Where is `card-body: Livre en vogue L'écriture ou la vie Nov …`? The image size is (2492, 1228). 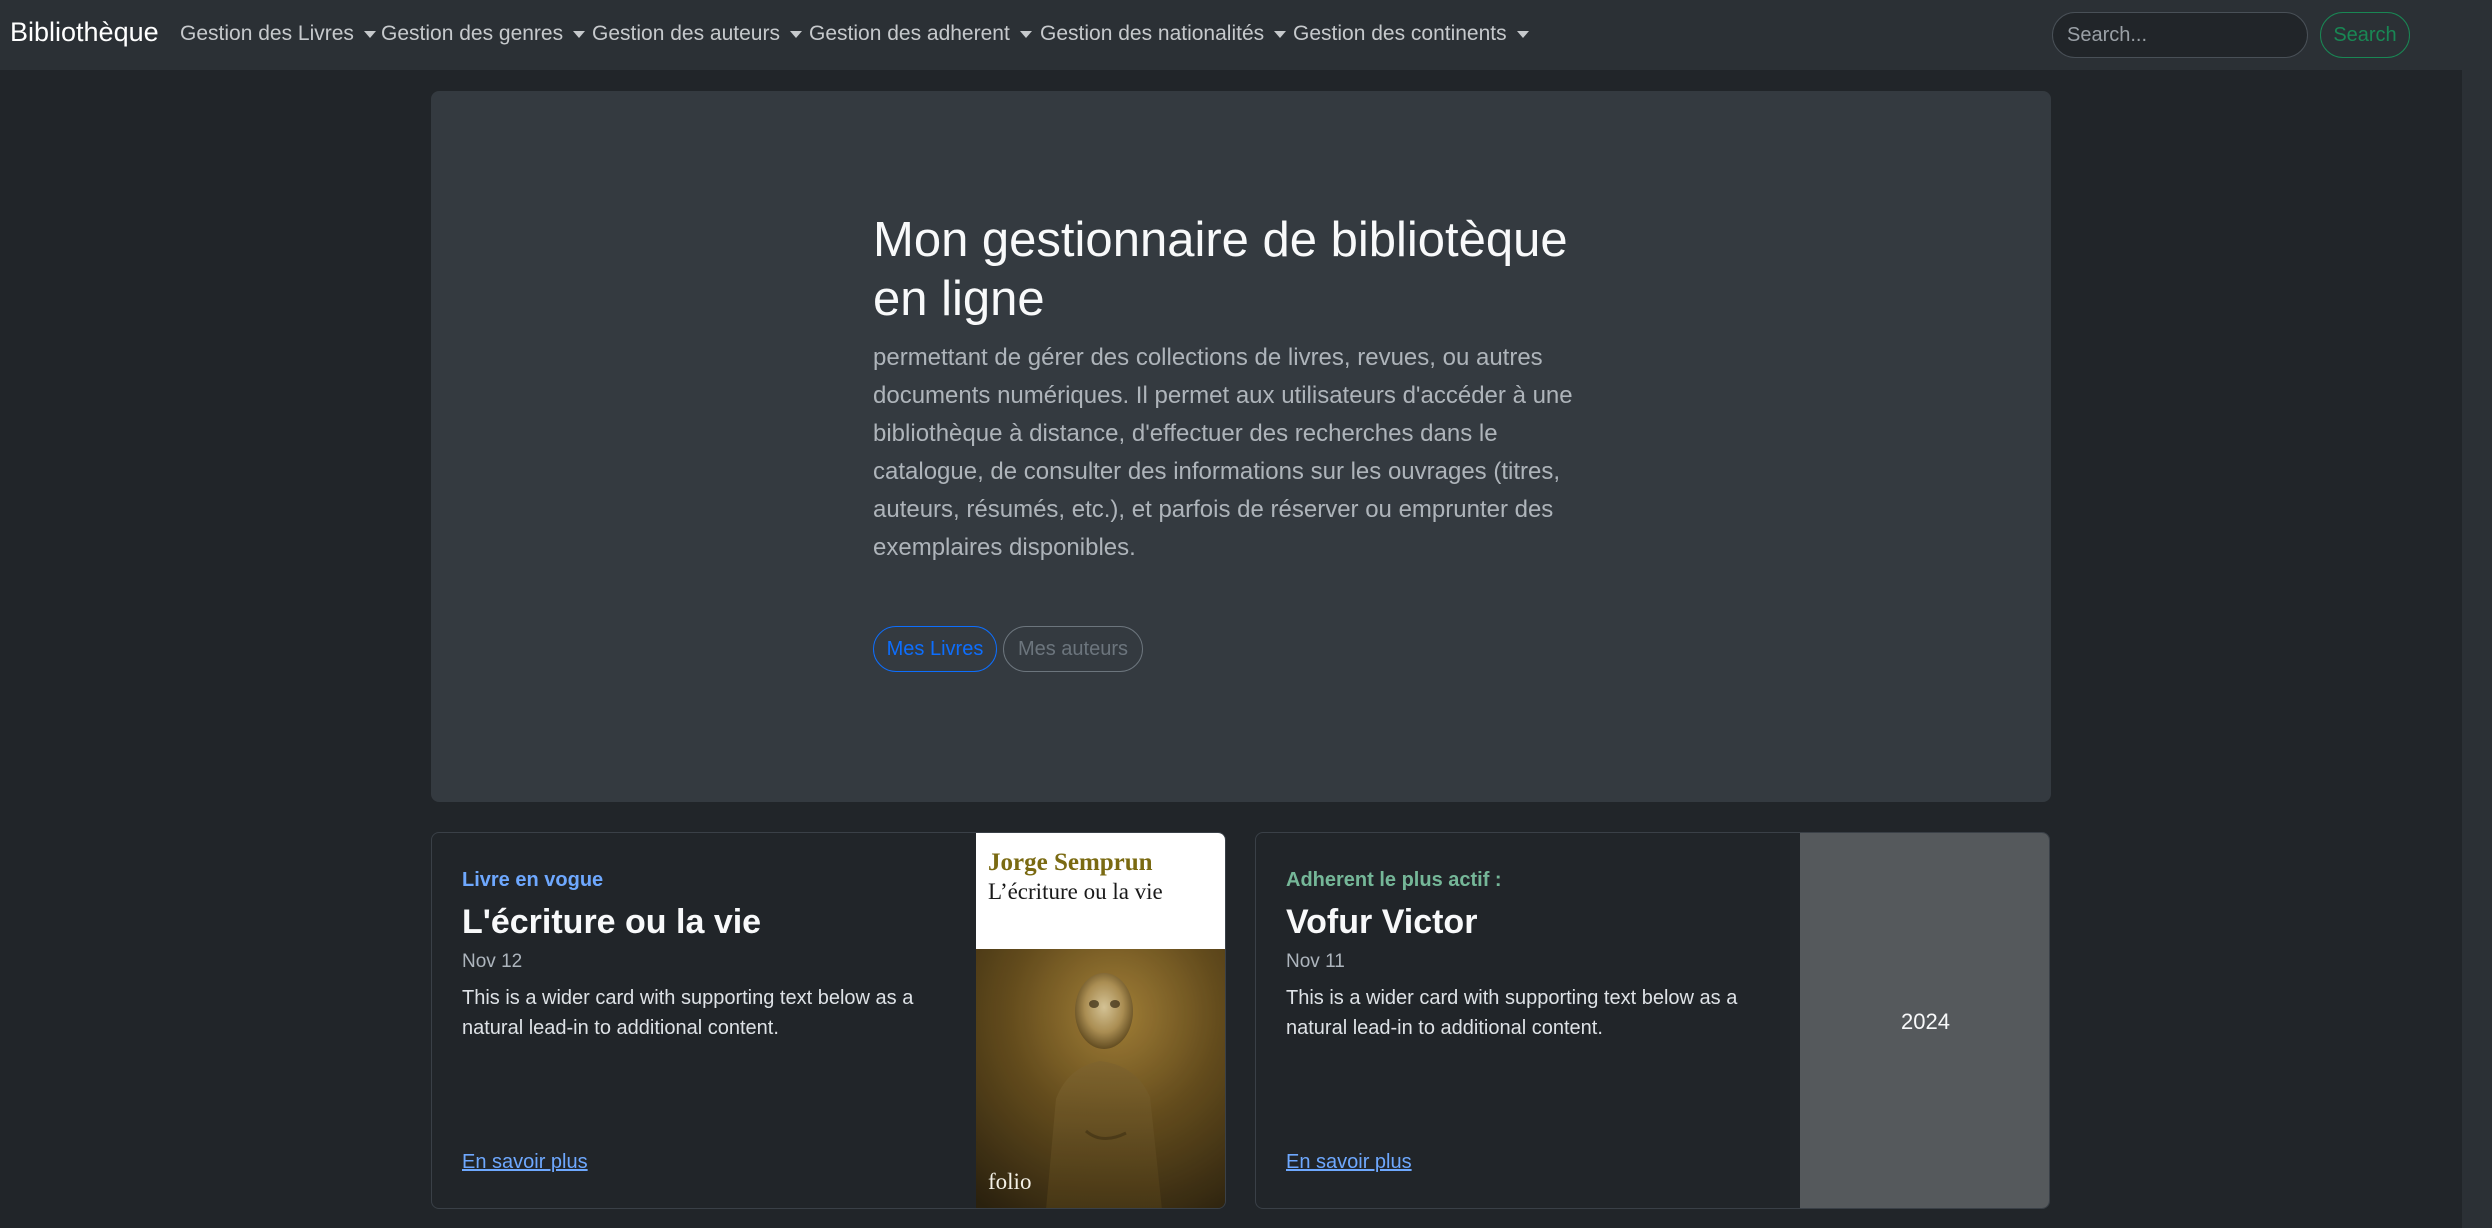 card-body: Livre en vogue L'écriture ou la vie Nov … is located at coordinates (707, 1020).